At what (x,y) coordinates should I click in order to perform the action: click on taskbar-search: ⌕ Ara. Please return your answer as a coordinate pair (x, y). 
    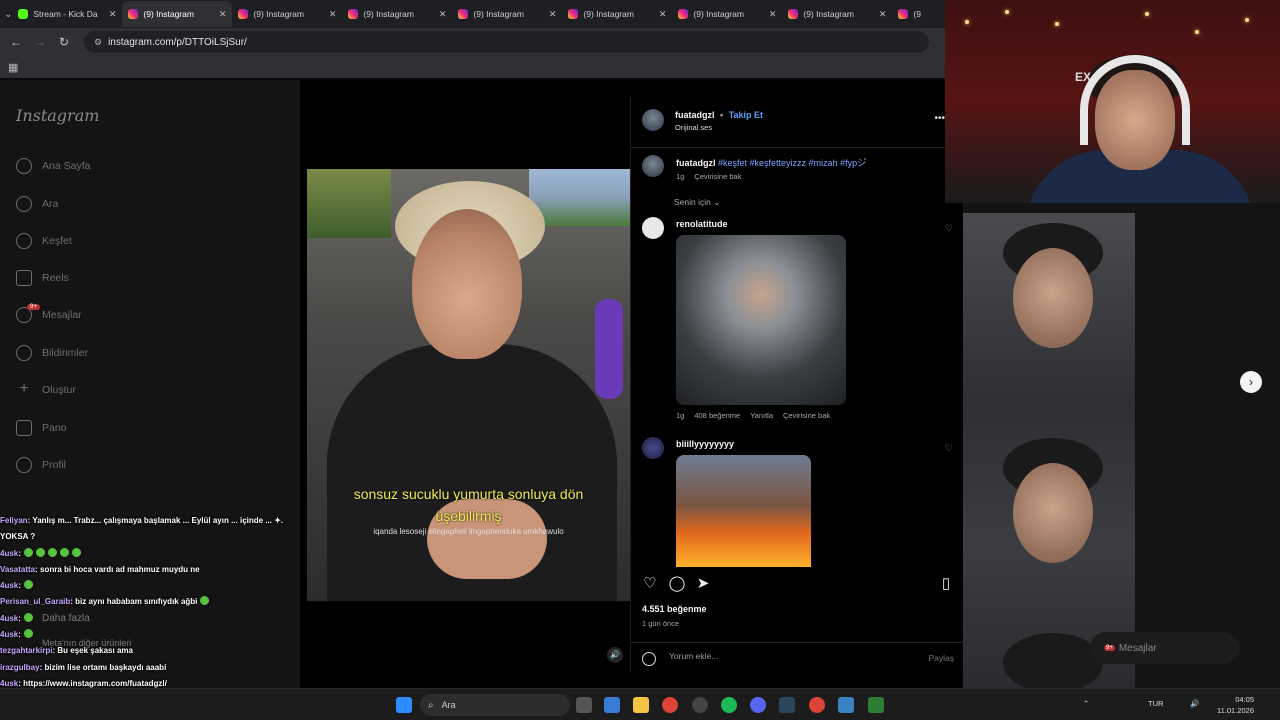
    Looking at the image, I should click on (495, 705).